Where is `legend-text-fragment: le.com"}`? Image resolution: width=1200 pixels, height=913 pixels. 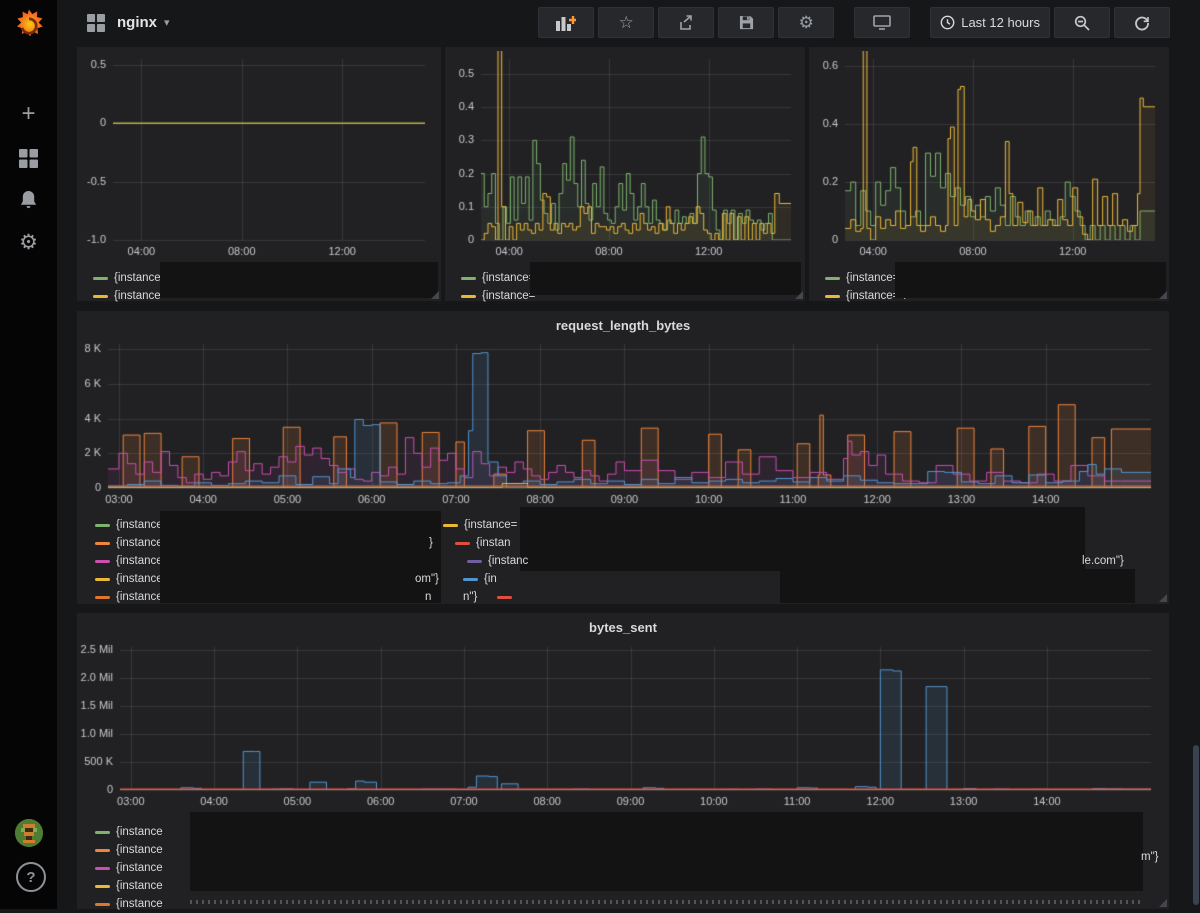 legend-text-fragment: le.com"} is located at coordinates (1103, 561).